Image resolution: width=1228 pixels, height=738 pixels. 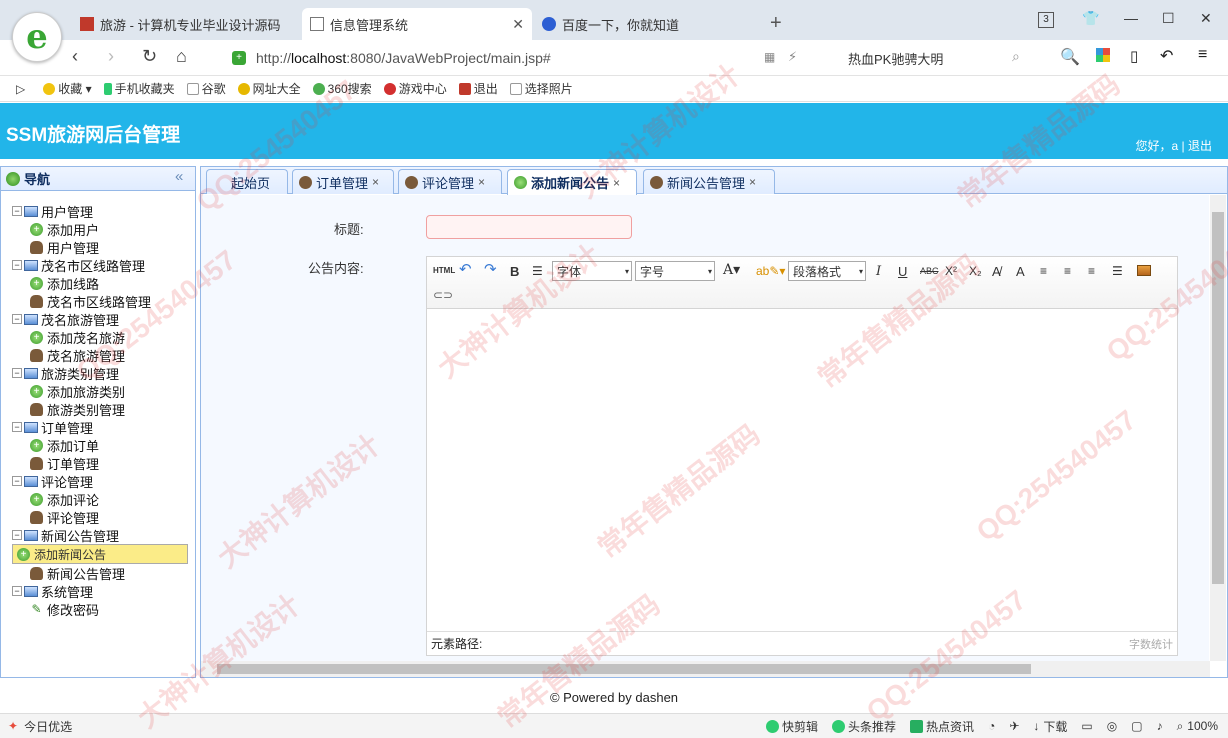 What do you see at coordinates (541, 88) in the screenshot?
I see `bookmark-photo: 选择照片` at bounding box center [541, 88].